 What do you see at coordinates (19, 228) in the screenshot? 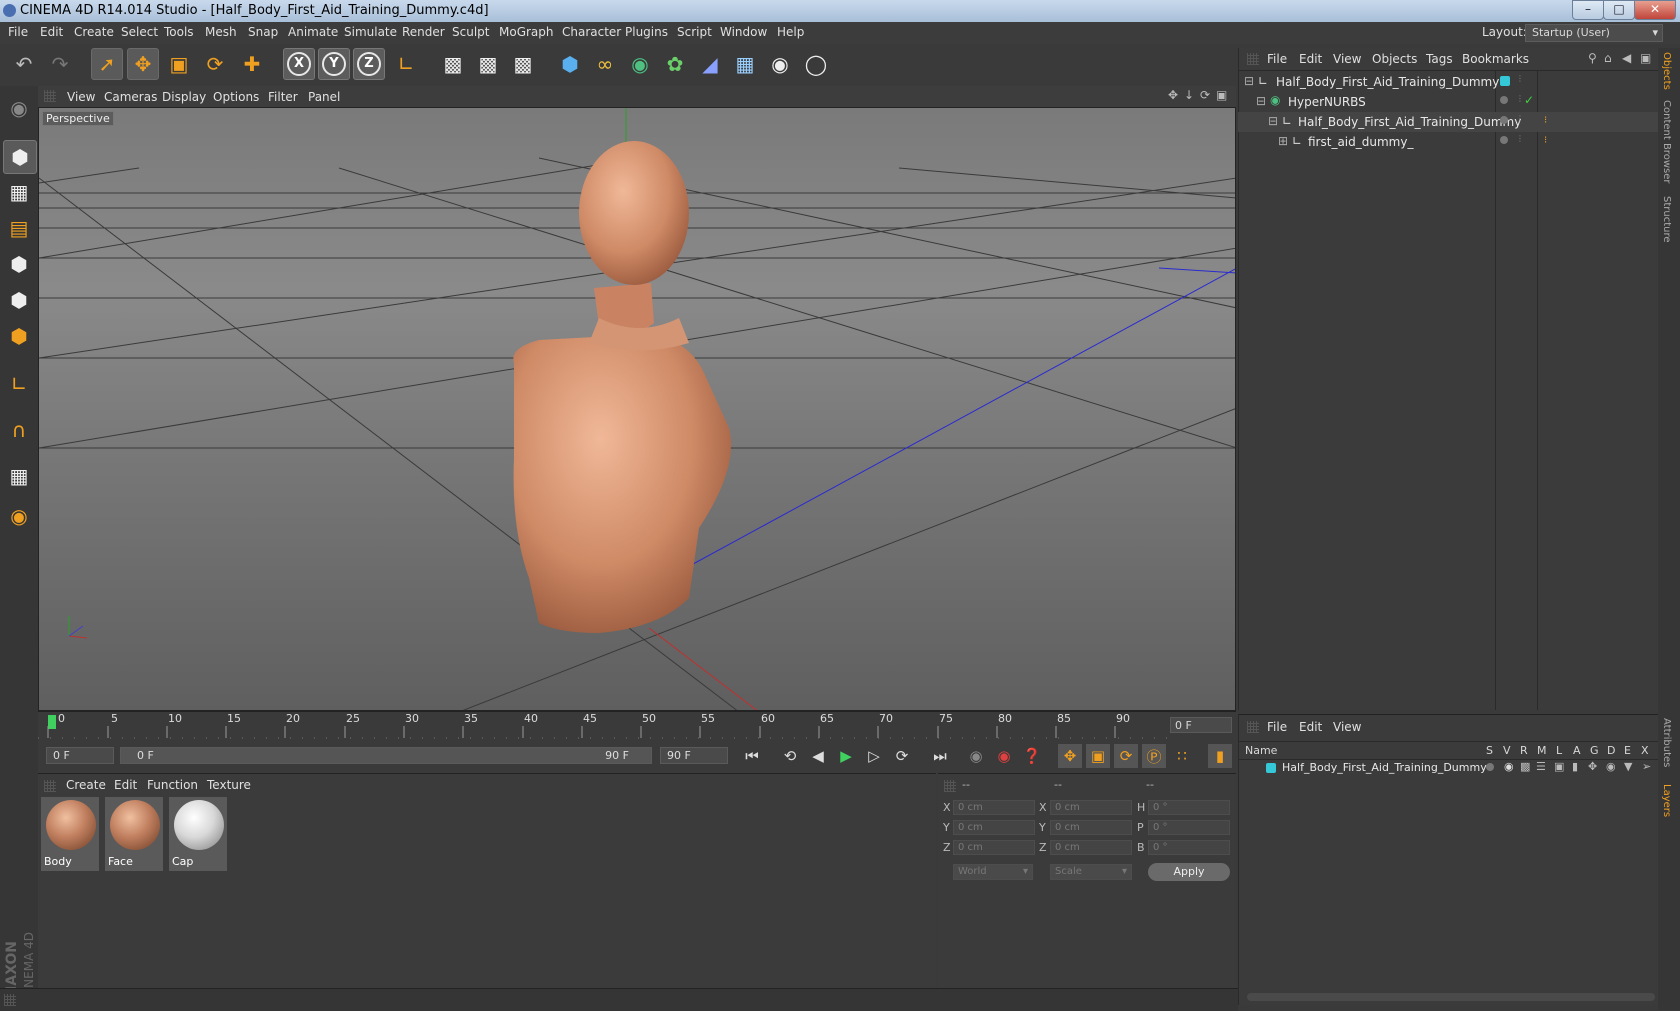
I see `workplane-icon: ▤` at bounding box center [19, 228].